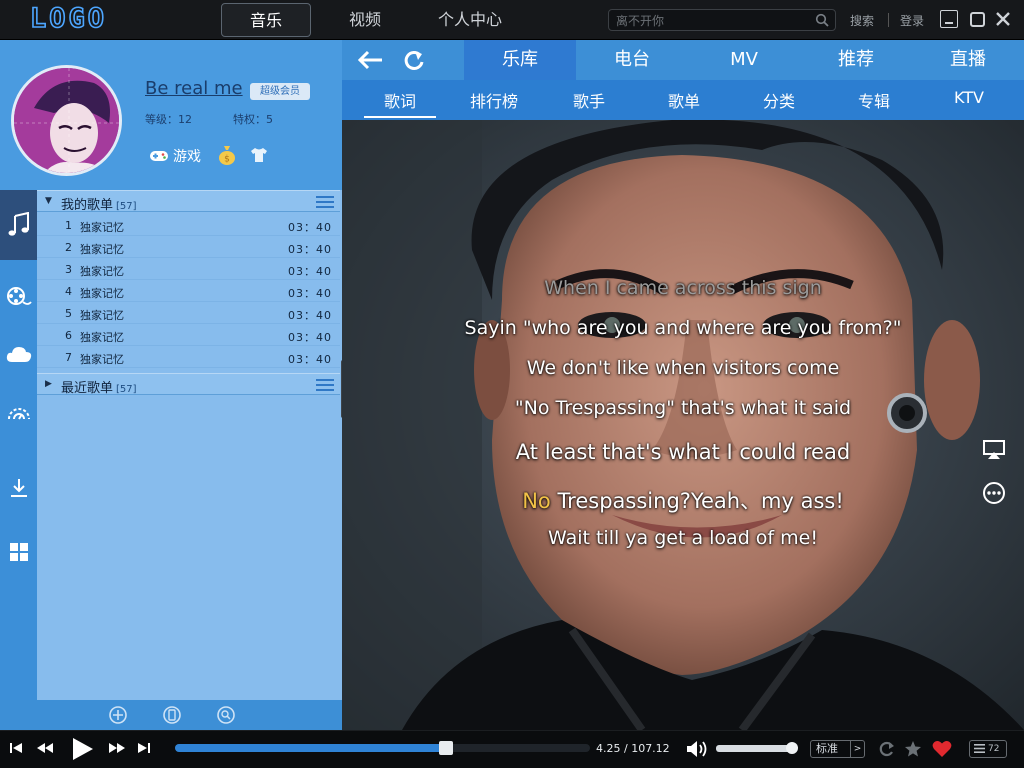  I want to click on sidebar-item-video, so click(18, 296).